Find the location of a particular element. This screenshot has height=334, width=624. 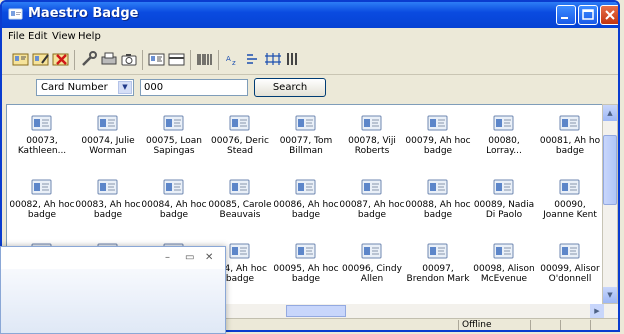

overlay-minimize-button: – is located at coordinates (167, 257).